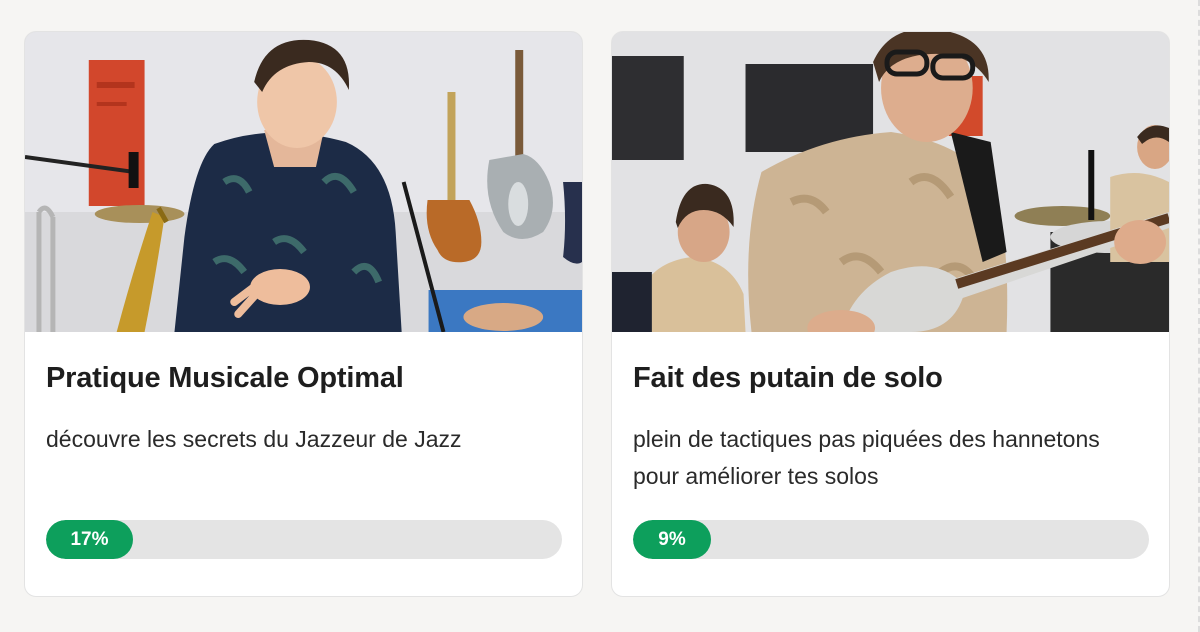  I want to click on course-title: Pratique Musicale Optimal, so click(225, 378).